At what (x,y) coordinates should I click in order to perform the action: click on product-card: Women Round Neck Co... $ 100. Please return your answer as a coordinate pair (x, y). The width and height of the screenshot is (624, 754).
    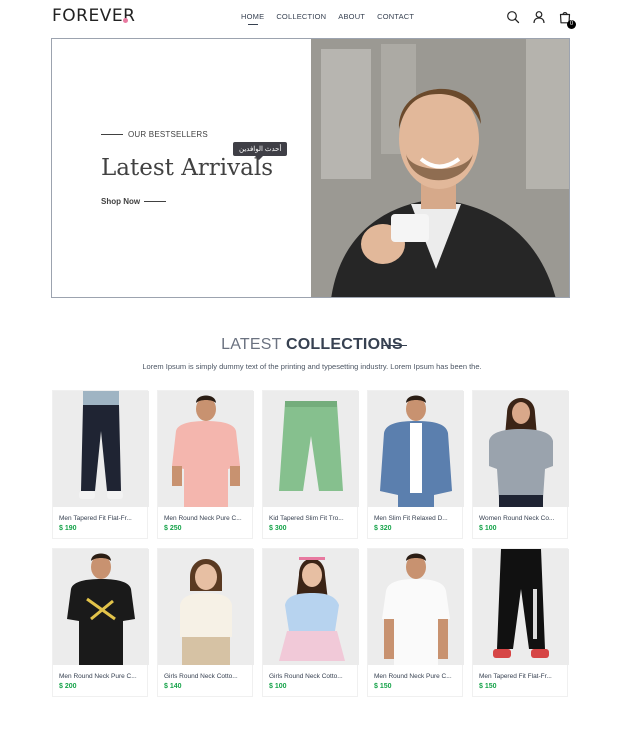
    Looking at the image, I should click on (520, 464).